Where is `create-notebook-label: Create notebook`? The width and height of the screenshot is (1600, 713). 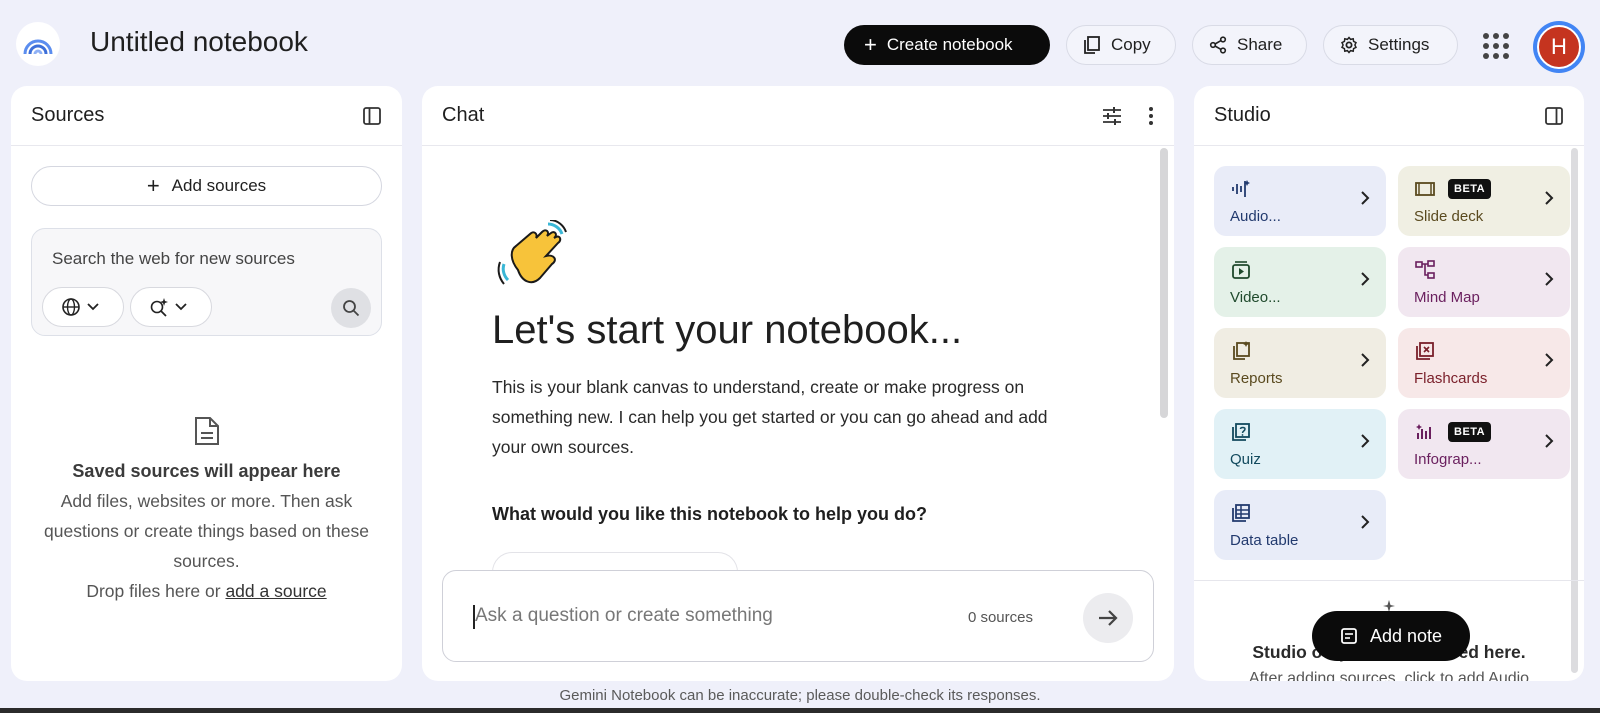
create-notebook-label: Create notebook is located at coordinates (949, 44).